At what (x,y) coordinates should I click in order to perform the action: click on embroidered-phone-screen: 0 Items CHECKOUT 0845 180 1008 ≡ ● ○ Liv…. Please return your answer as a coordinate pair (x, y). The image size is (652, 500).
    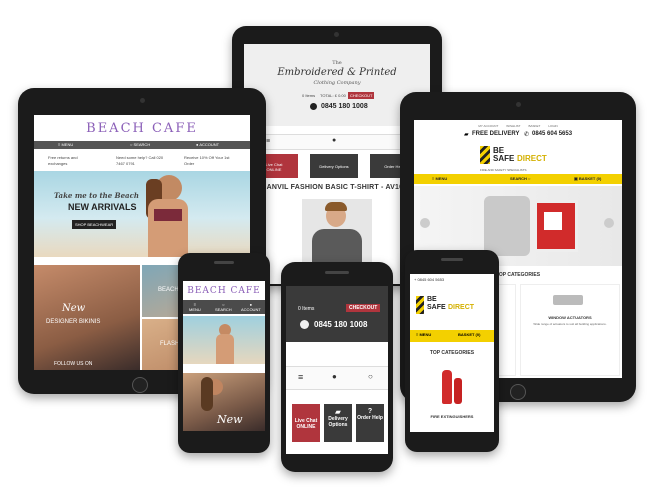
    Looking at the image, I should click on (337, 370).